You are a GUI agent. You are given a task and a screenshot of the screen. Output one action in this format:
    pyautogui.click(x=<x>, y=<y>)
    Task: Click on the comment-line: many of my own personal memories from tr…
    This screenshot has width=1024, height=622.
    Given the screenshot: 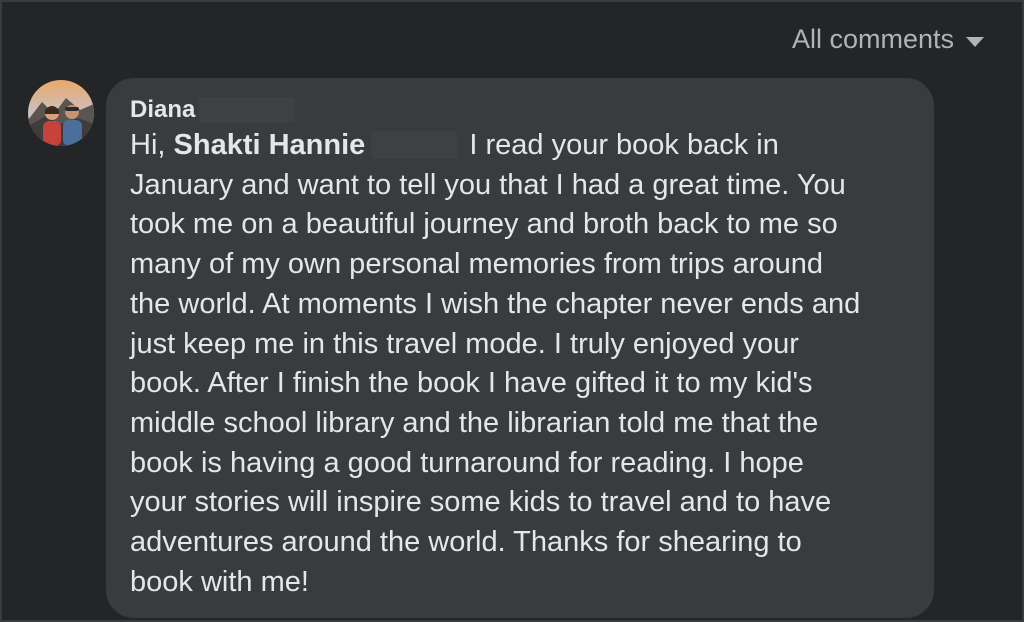 What is the action you would take?
    pyautogui.click(x=477, y=264)
    